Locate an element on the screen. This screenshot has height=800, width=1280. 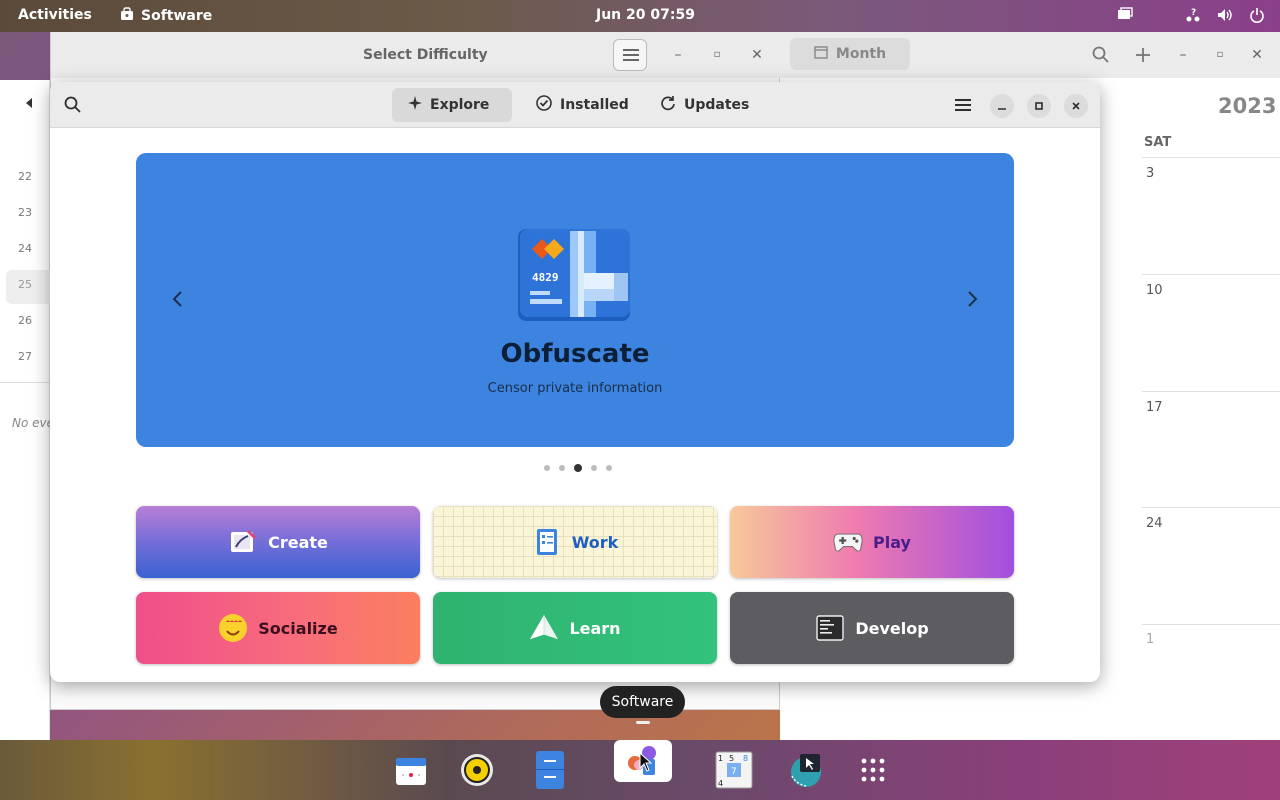
sparkle-icon is located at coordinates (415, 105).